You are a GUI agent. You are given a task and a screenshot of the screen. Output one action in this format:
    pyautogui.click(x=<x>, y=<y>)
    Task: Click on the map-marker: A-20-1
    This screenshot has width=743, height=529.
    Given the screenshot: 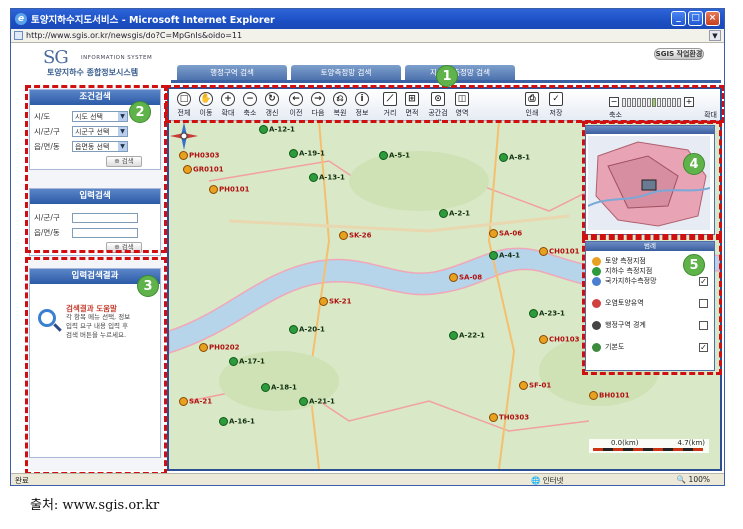 What is the action you would take?
    pyautogui.click(x=307, y=329)
    